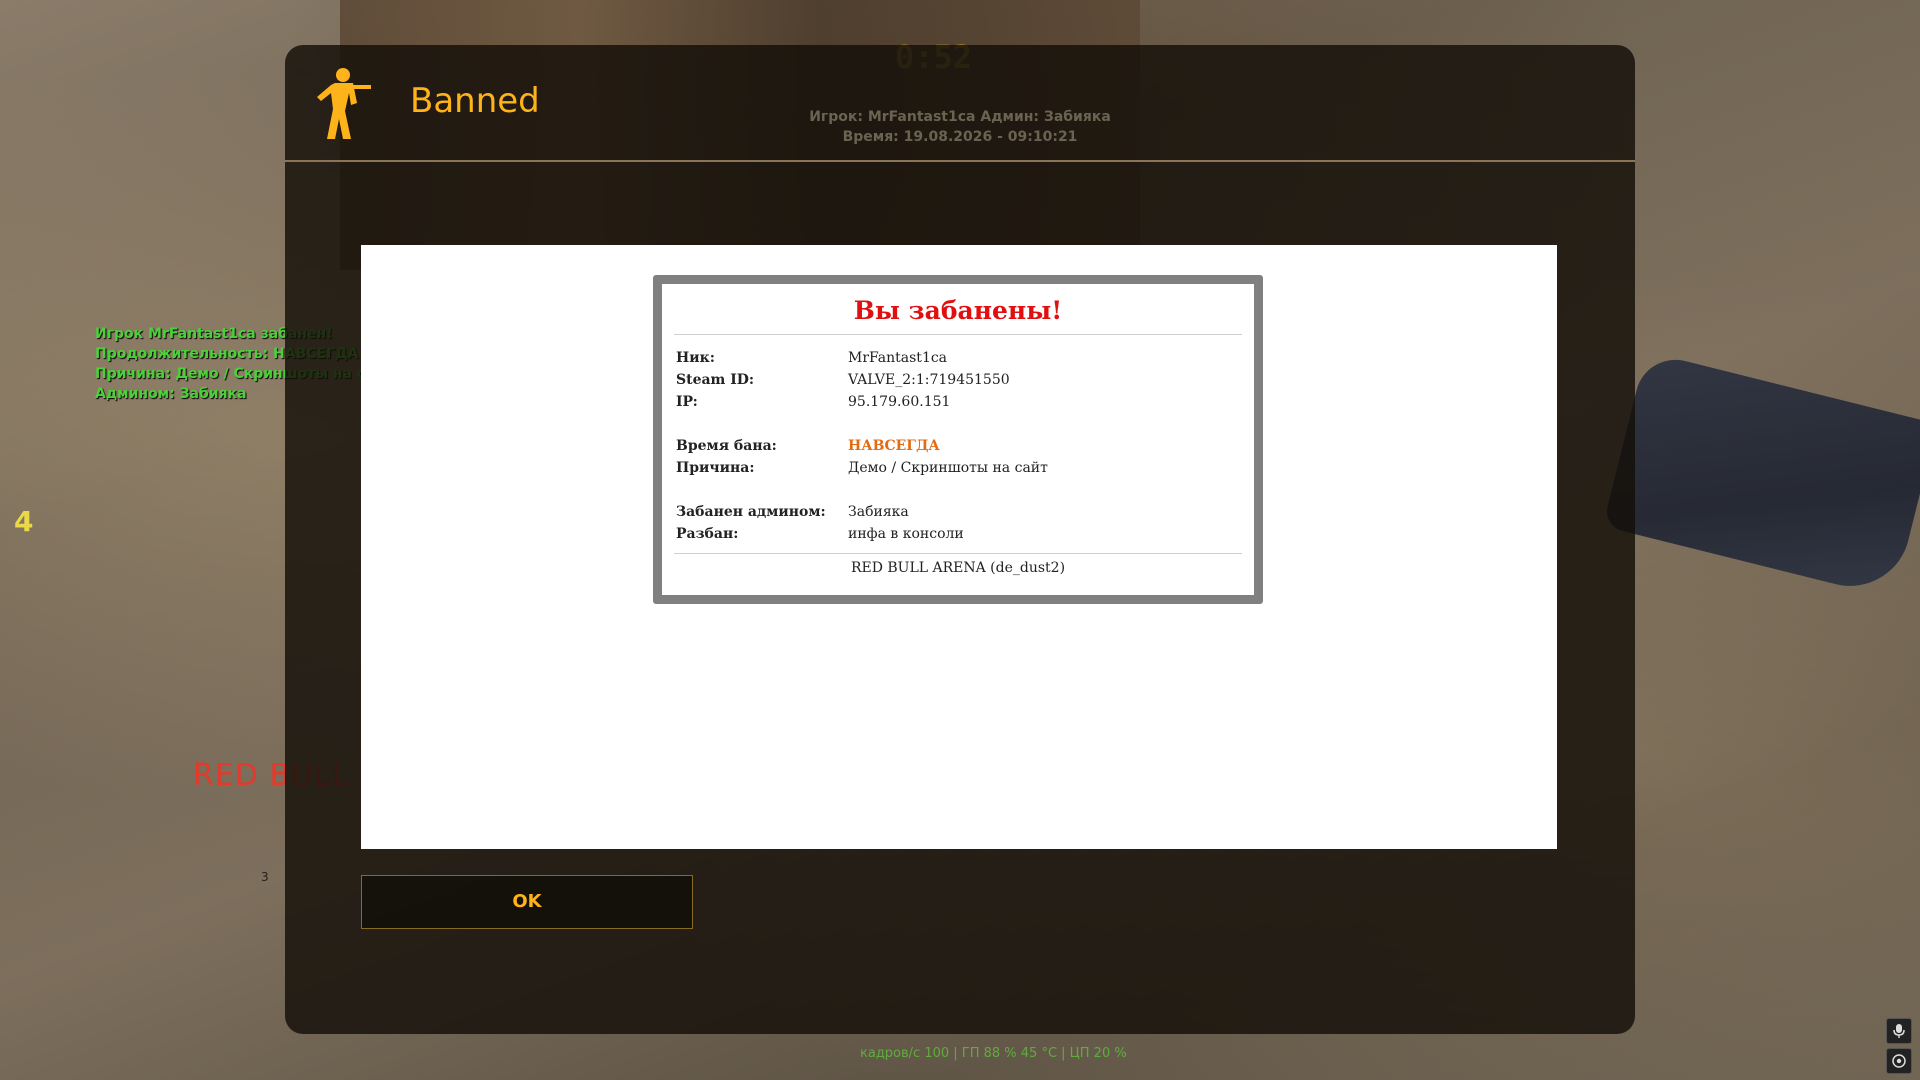 Image resolution: width=1920 pixels, height=1080 pixels. I want to click on microphone-icon, so click(1899, 1031).